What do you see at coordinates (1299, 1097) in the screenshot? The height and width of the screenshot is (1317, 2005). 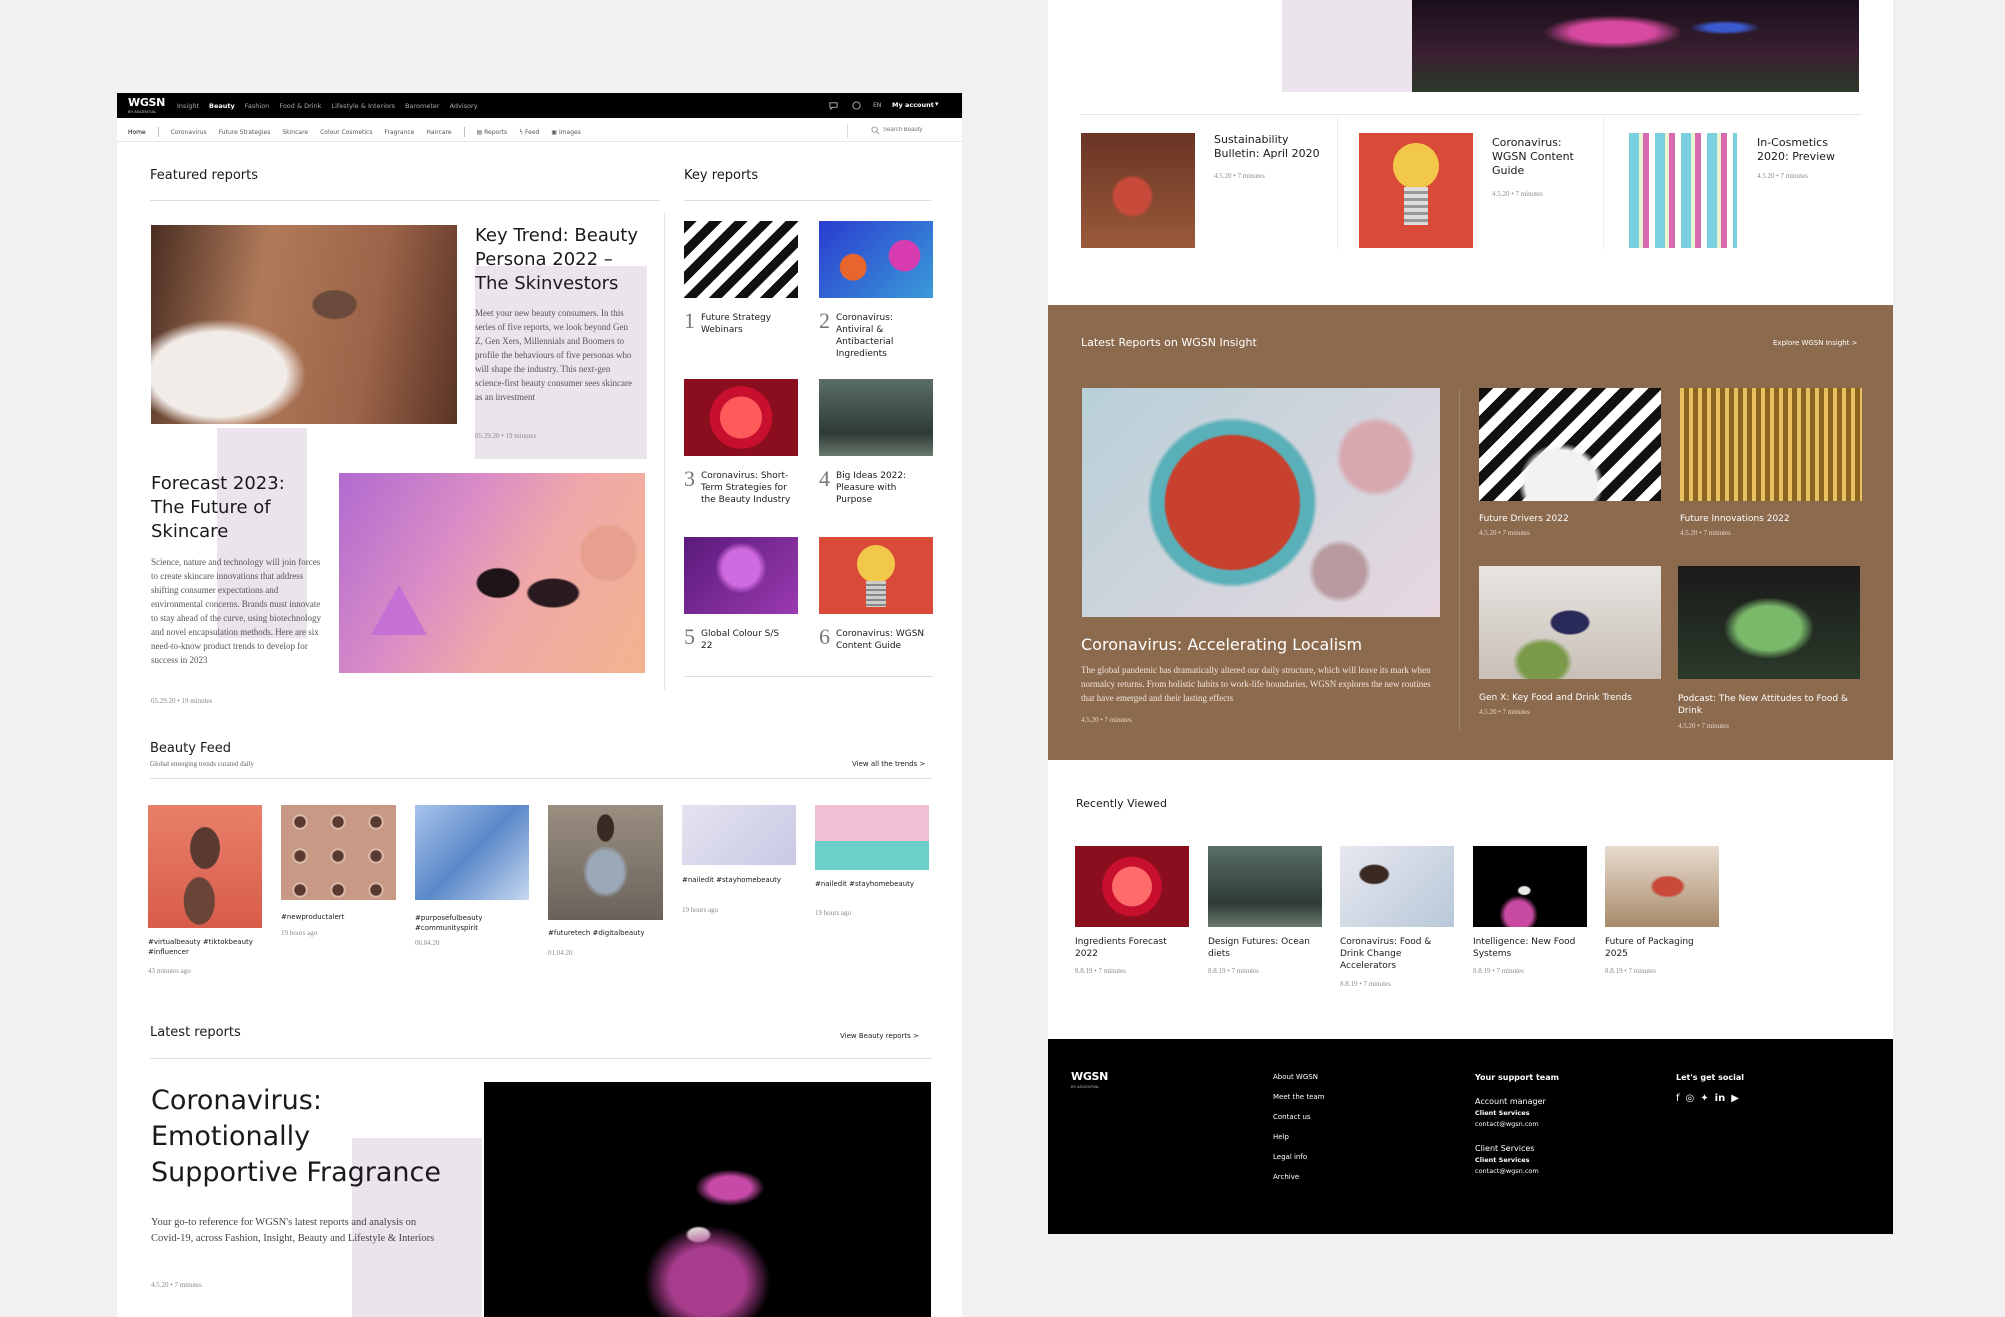 I see `footer-link-team: Meet the team` at bounding box center [1299, 1097].